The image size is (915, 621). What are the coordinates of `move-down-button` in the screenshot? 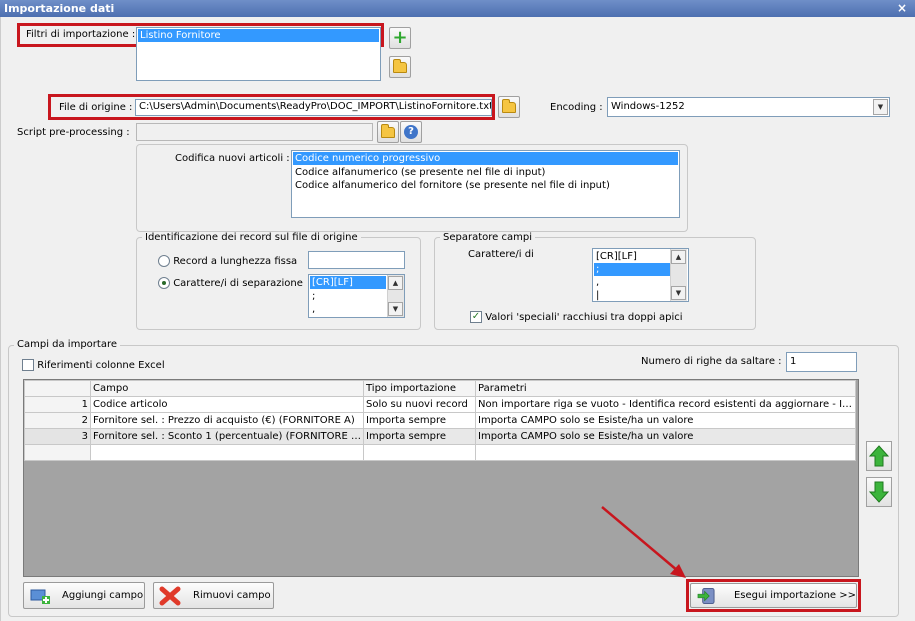 It's located at (879, 492).